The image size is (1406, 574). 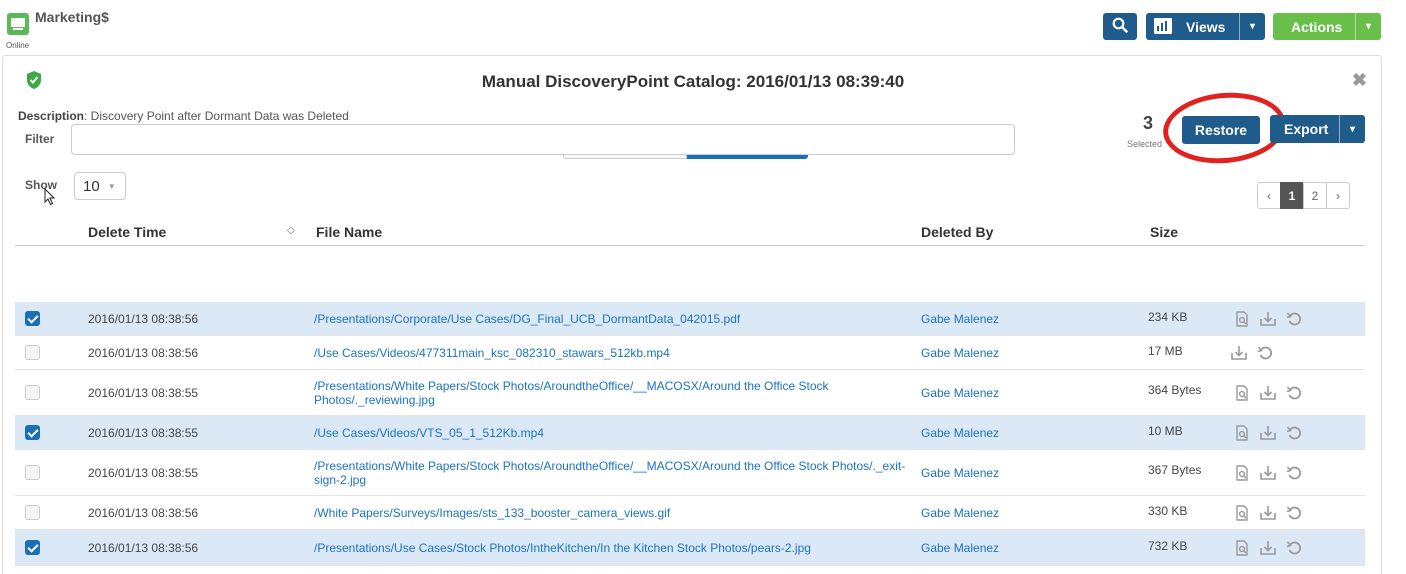 What do you see at coordinates (543, 139) in the screenshot?
I see `filter-input` at bounding box center [543, 139].